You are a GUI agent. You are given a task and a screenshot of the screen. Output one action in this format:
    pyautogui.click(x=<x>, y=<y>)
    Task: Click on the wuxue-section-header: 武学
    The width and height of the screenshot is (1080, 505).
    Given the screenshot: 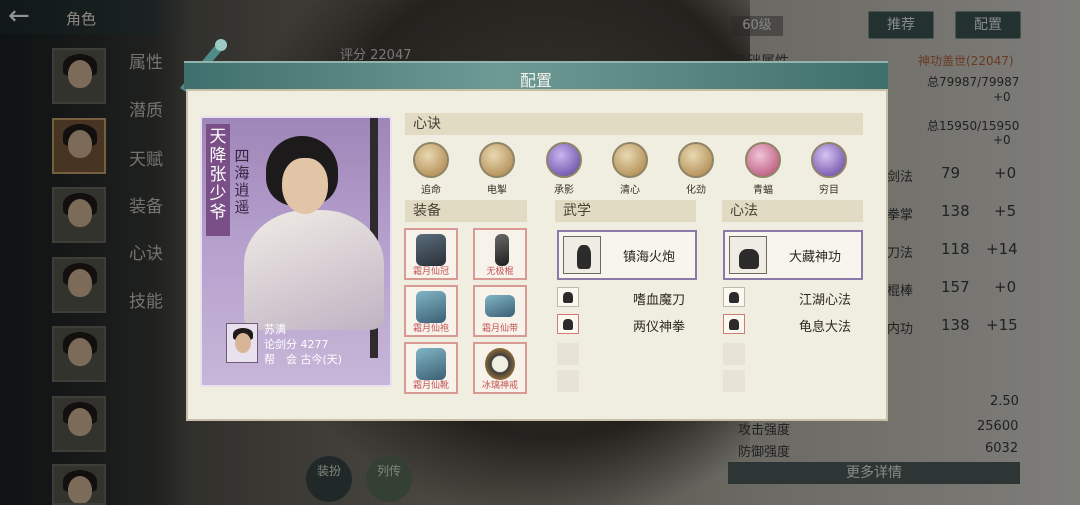 What is the action you would take?
    pyautogui.click(x=625, y=211)
    